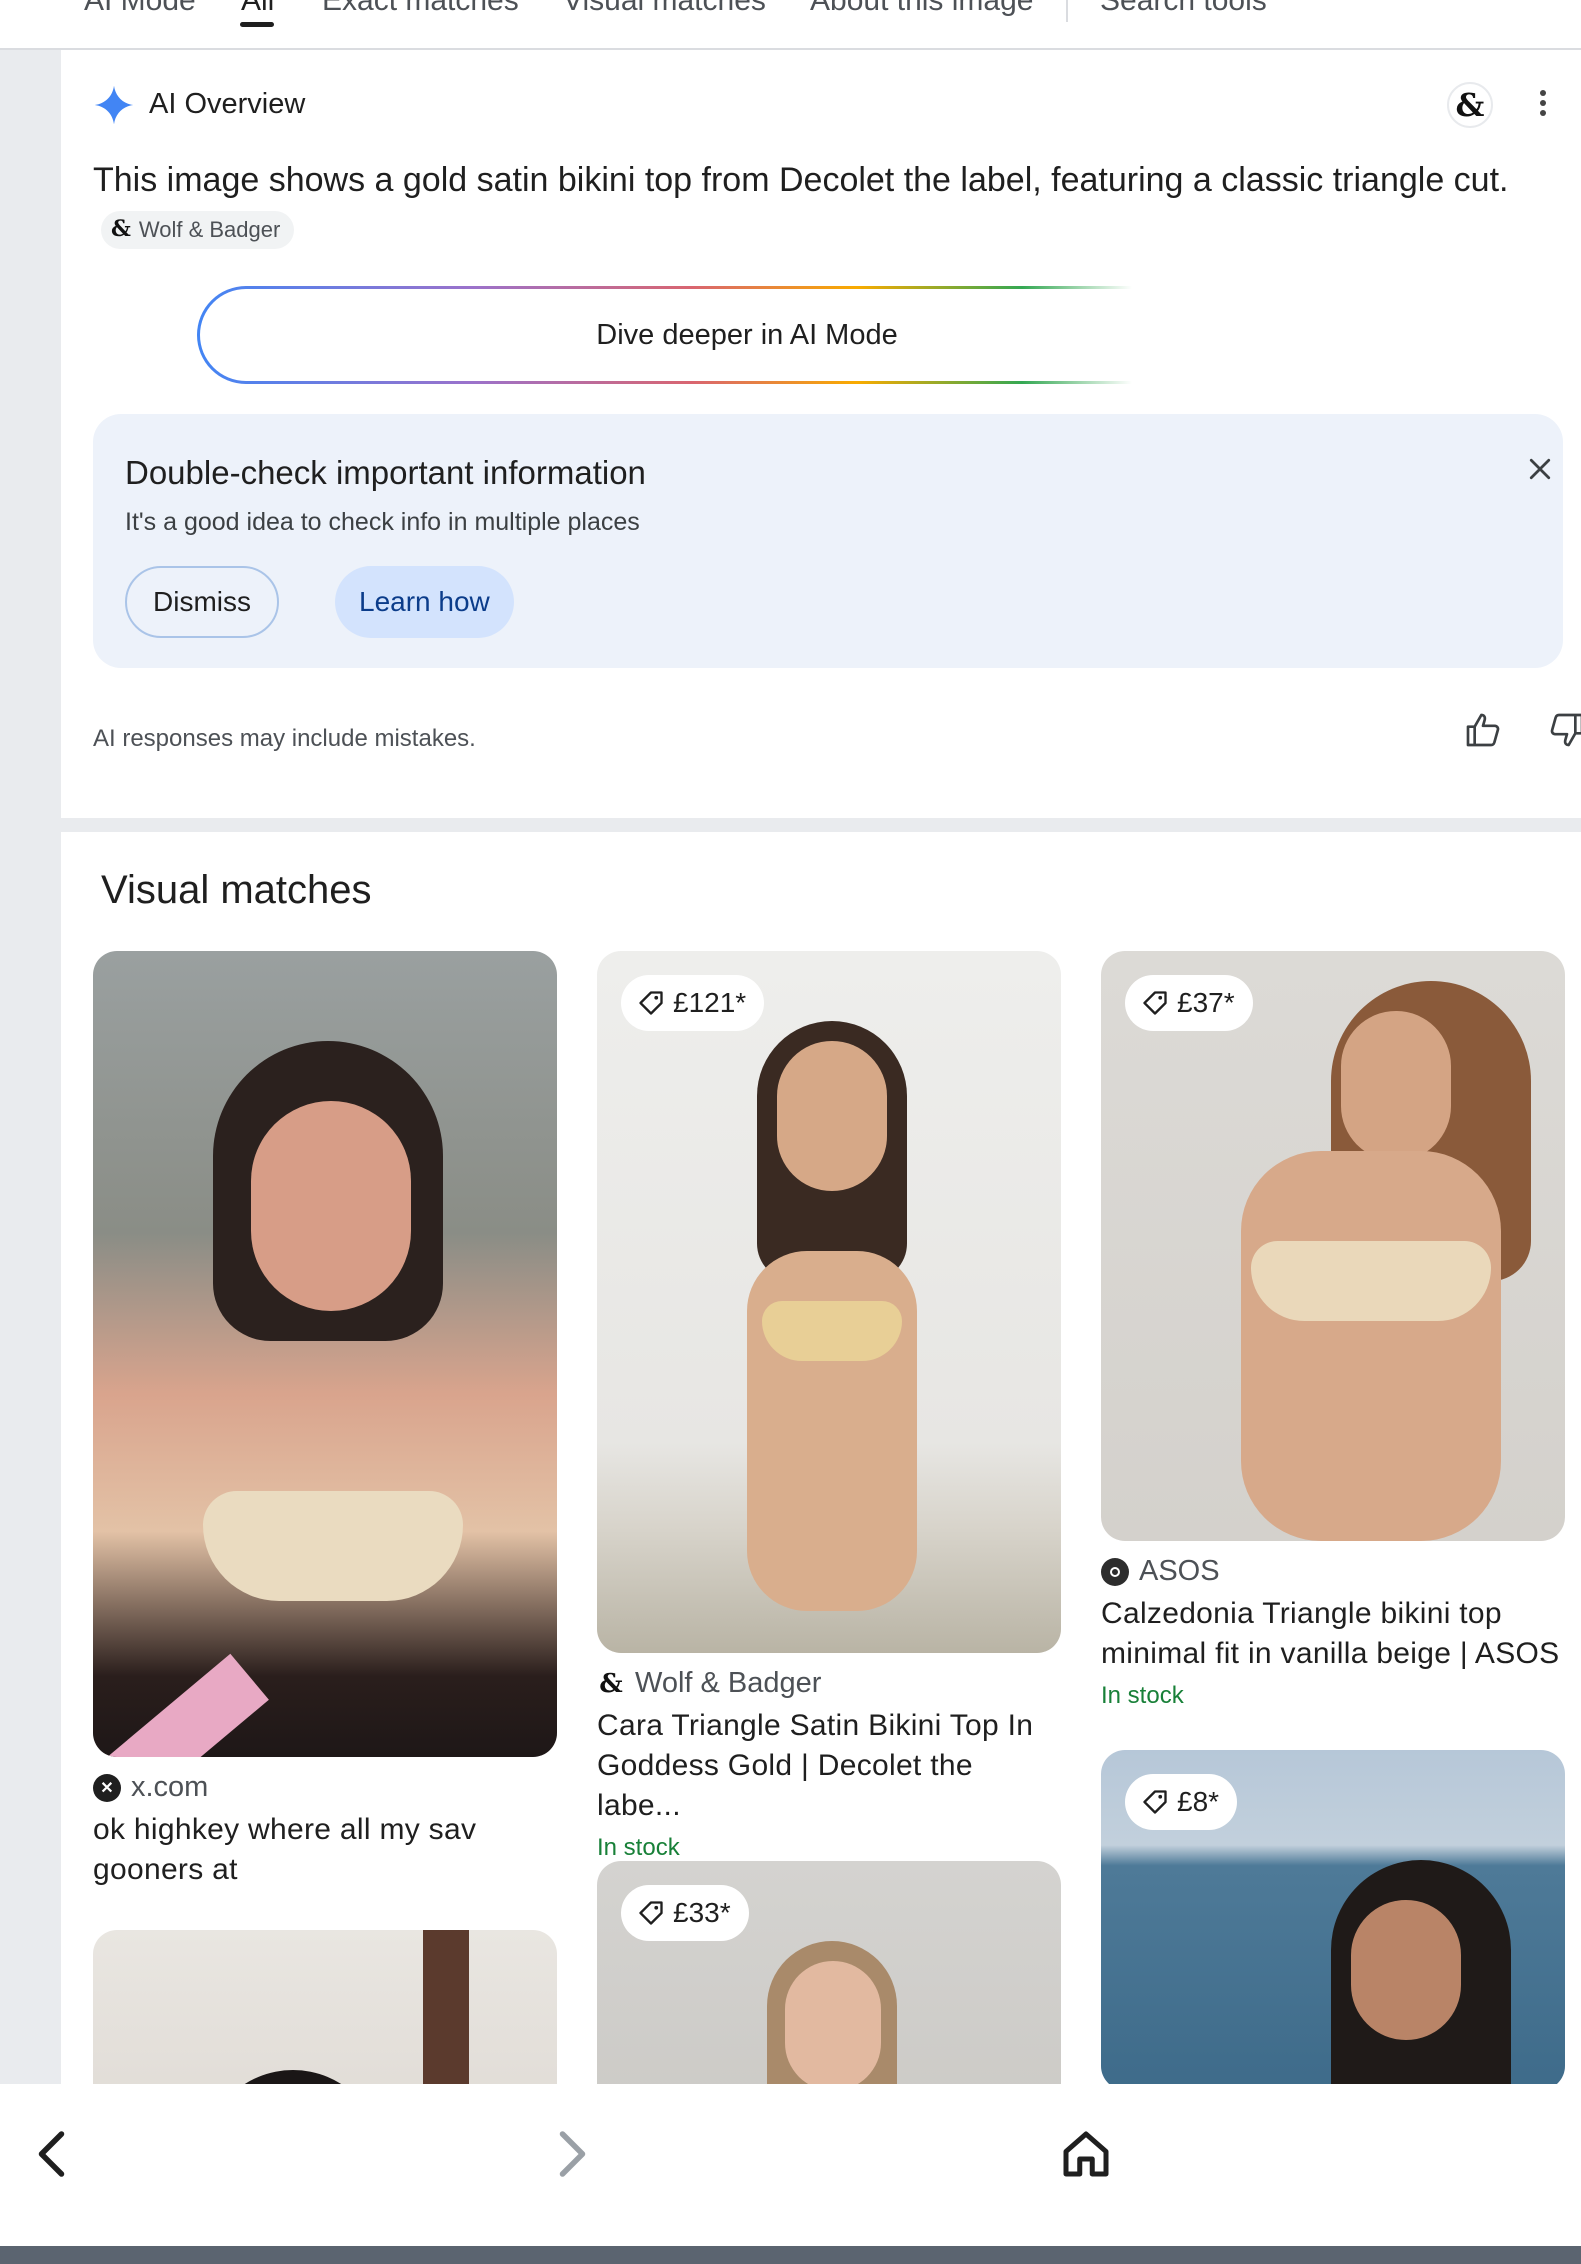 This screenshot has width=1581, height=2264. Describe the element at coordinates (1483, 730) in the screenshot. I see `thumbs-up-icon` at that location.